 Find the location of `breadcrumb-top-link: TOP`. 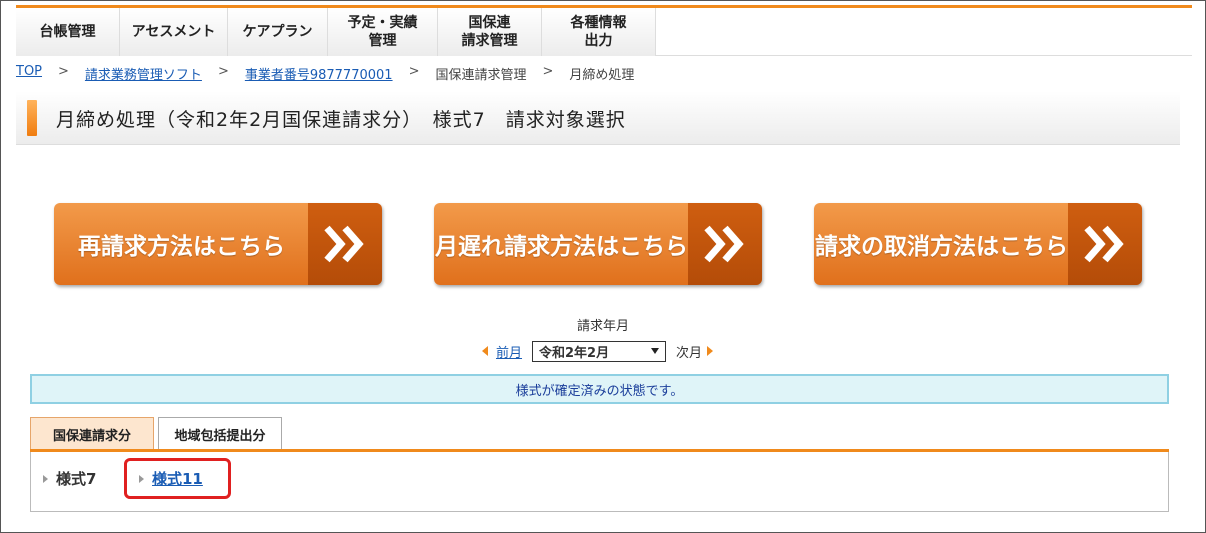

breadcrumb-top-link: TOP is located at coordinates (29, 73).